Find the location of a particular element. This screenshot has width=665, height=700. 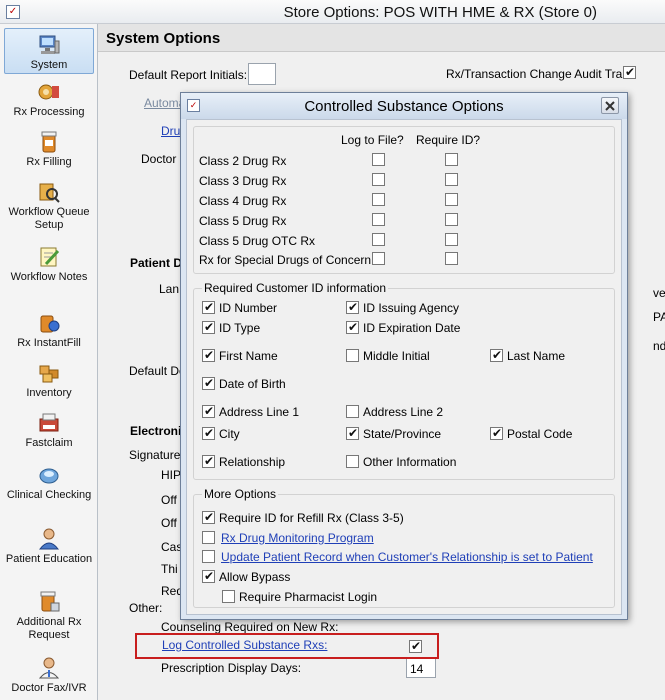

right-partial-2: PA is located at coordinates (659, 317).